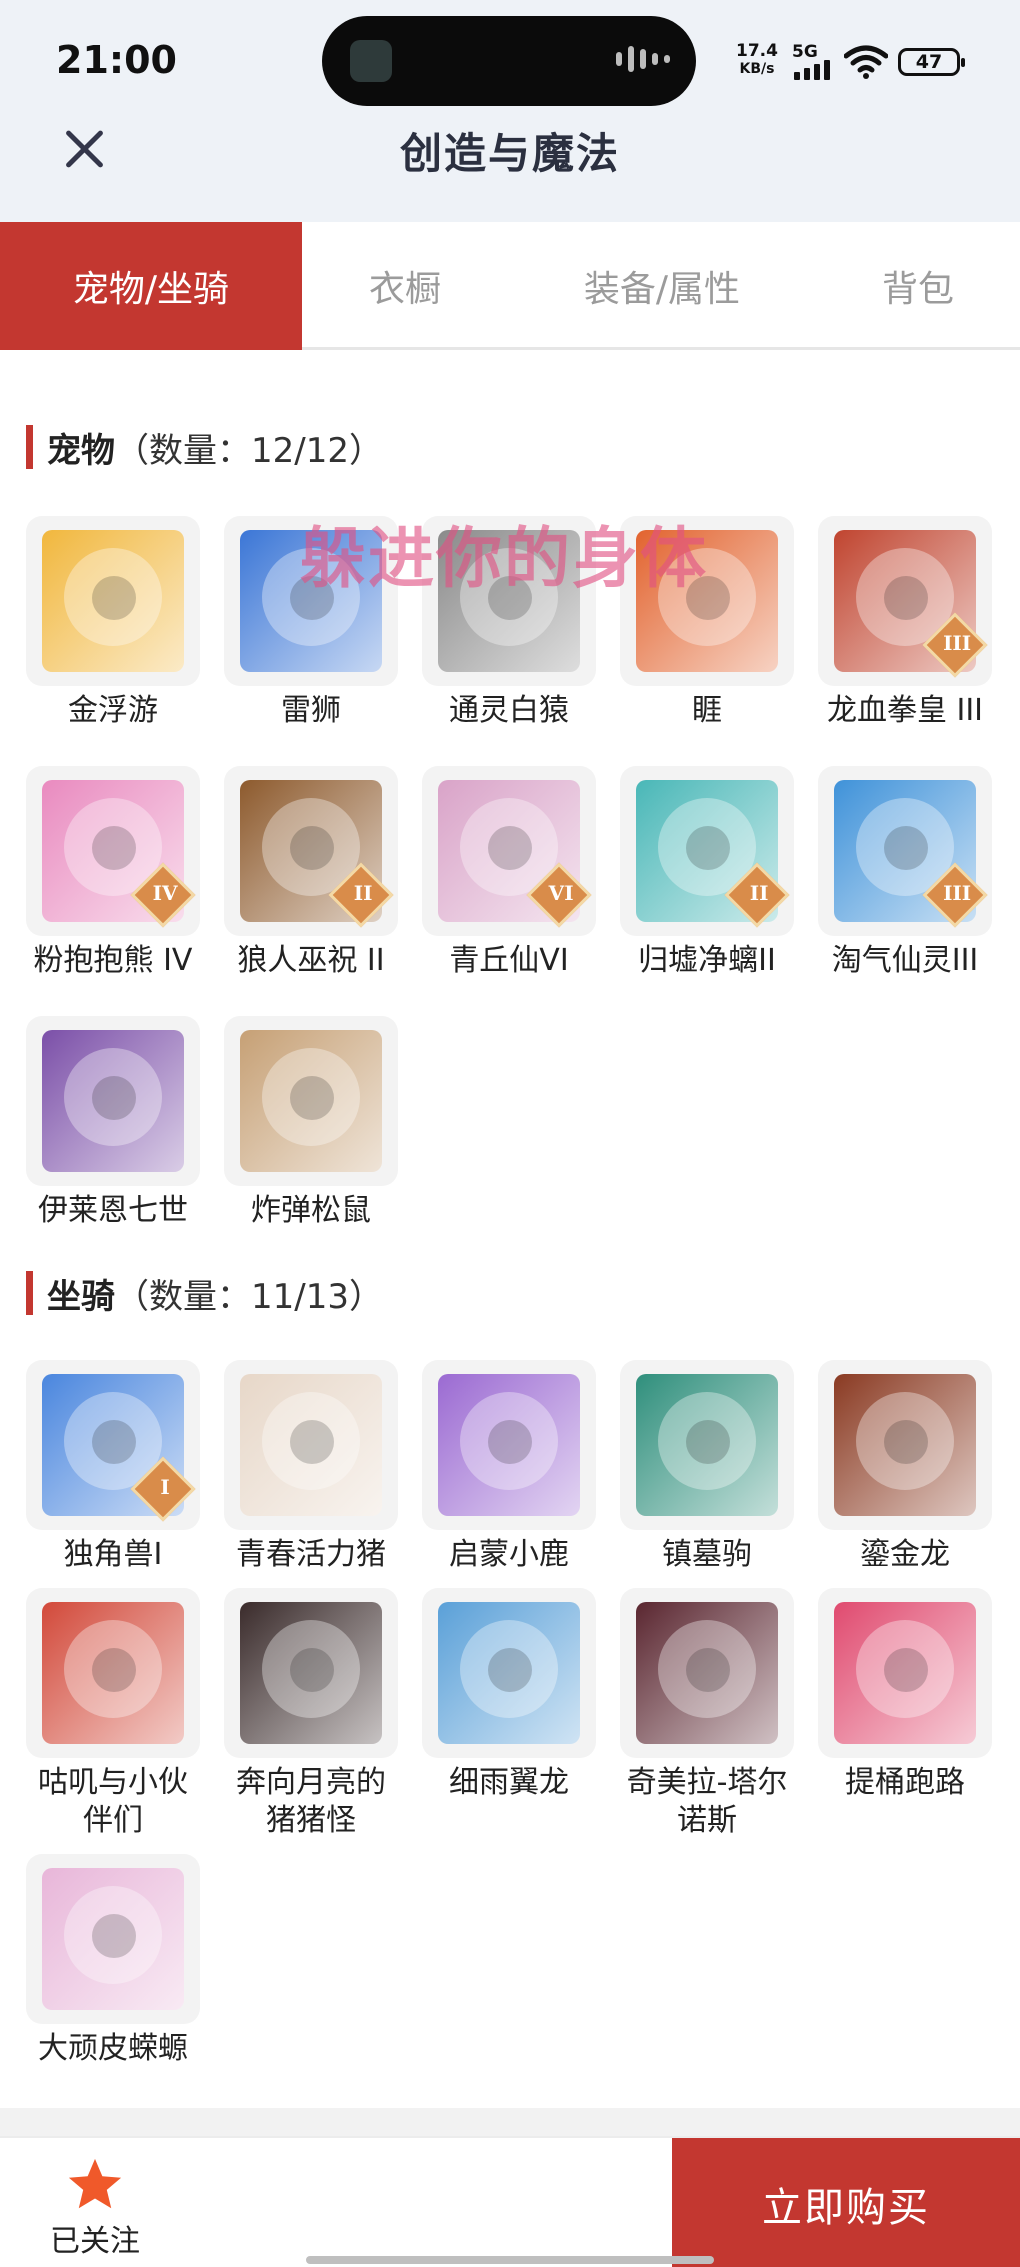 The width and height of the screenshot is (1020, 2267). Describe the element at coordinates (805, 52) in the screenshot. I see `network-type: 5G` at that location.